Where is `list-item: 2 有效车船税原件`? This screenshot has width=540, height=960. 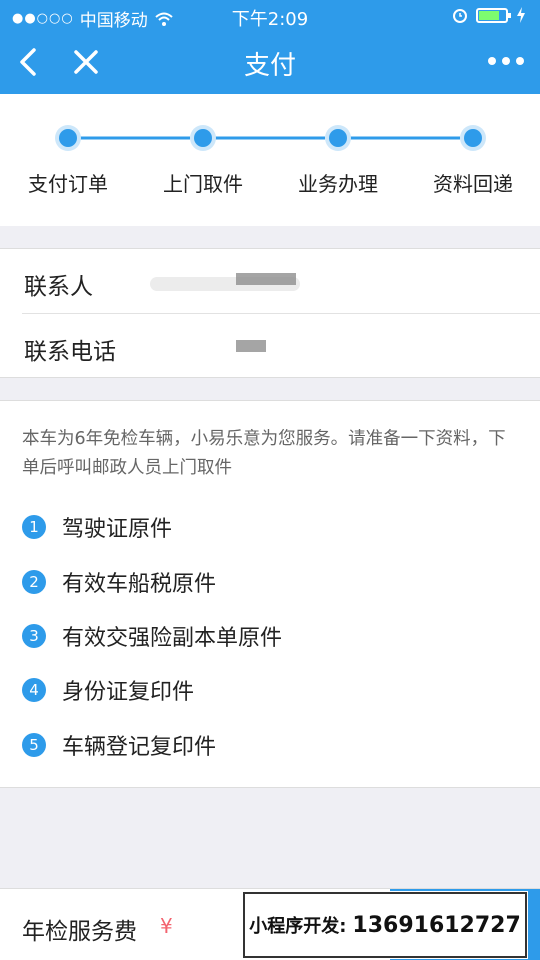
list-item: 2 有效车船税原件 is located at coordinates (119, 582).